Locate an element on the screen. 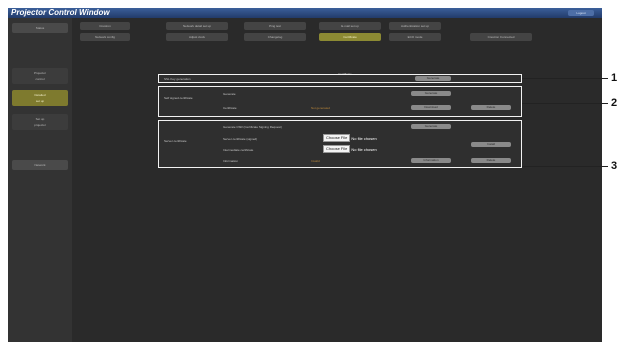  tab-eco-mode: ECO mode is located at coordinates (415, 37).